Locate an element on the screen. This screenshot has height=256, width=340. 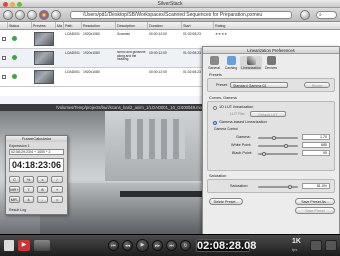
go-to-start-icon: ⏮ is located at coordinates (113, 245).